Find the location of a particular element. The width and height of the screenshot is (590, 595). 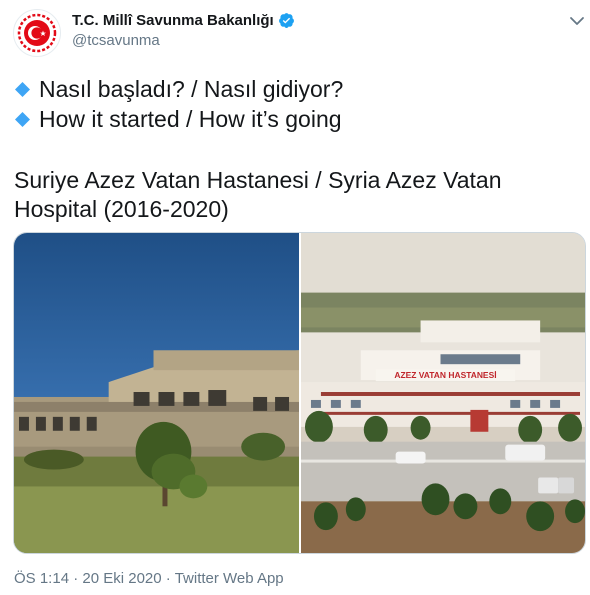

account-handle: @tcsavunma is located at coordinates (116, 40).